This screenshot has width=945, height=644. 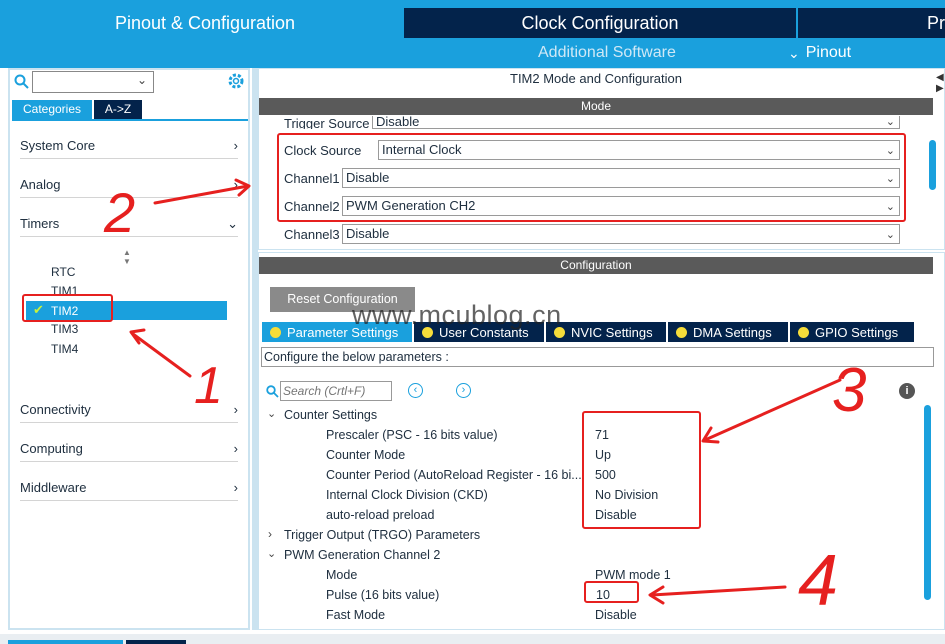 What do you see at coordinates (120, 212) in the screenshot?
I see `annotation-number: 2` at bounding box center [120, 212].